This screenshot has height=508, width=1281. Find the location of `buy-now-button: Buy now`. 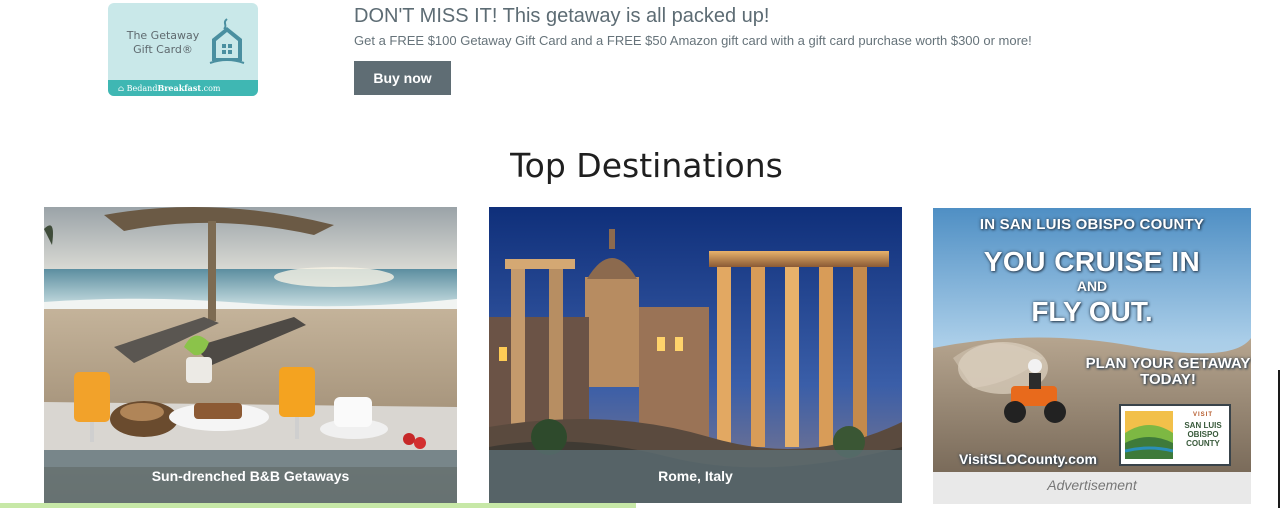

buy-now-button: Buy now is located at coordinates (402, 78).